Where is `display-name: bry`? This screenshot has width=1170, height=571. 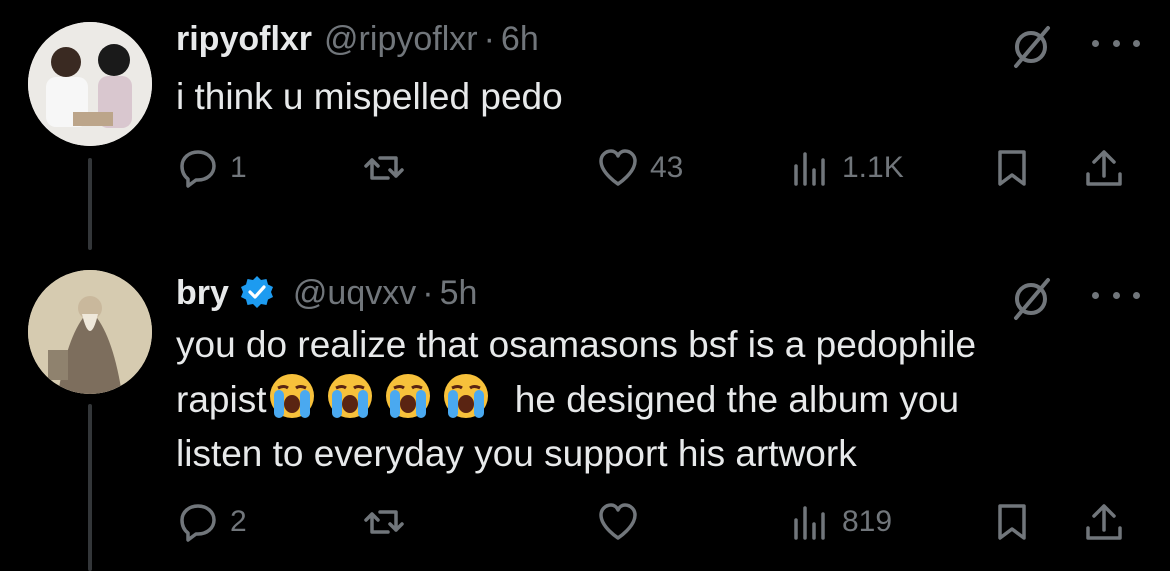 display-name: bry is located at coordinates (202, 293).